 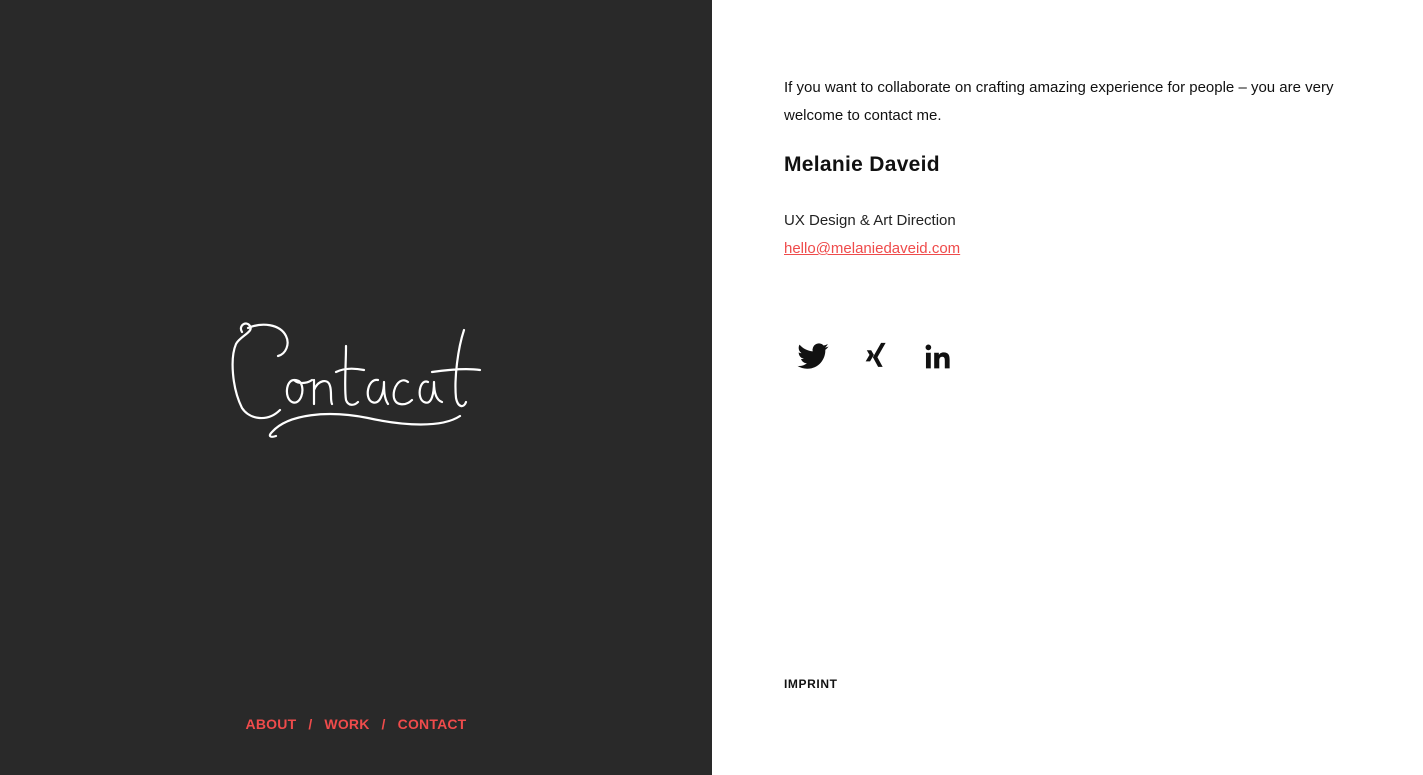 I want to click on nav-about-link: ABOUT, so click(x=271, y=724).